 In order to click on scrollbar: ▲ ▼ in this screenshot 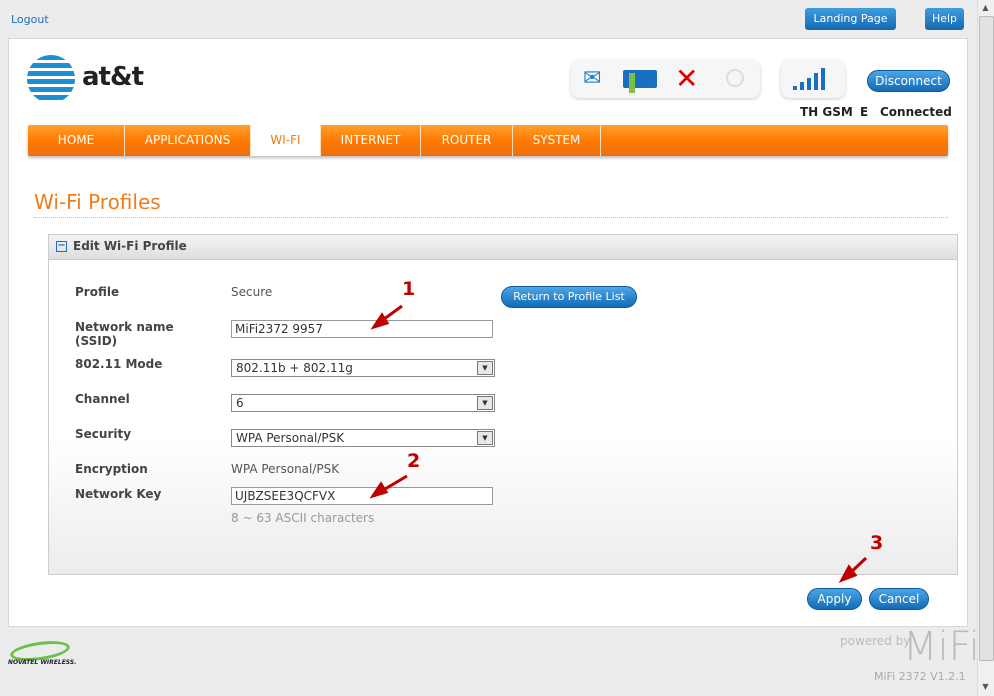, I will do `click(985, 348)`.